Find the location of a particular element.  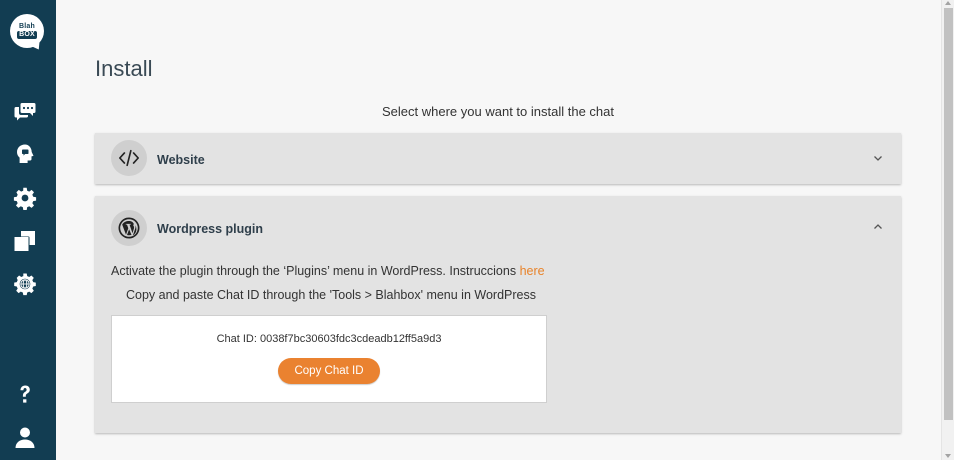

wordpress-panel-header: Wordpress plugin is located at coordinates (498, 228).